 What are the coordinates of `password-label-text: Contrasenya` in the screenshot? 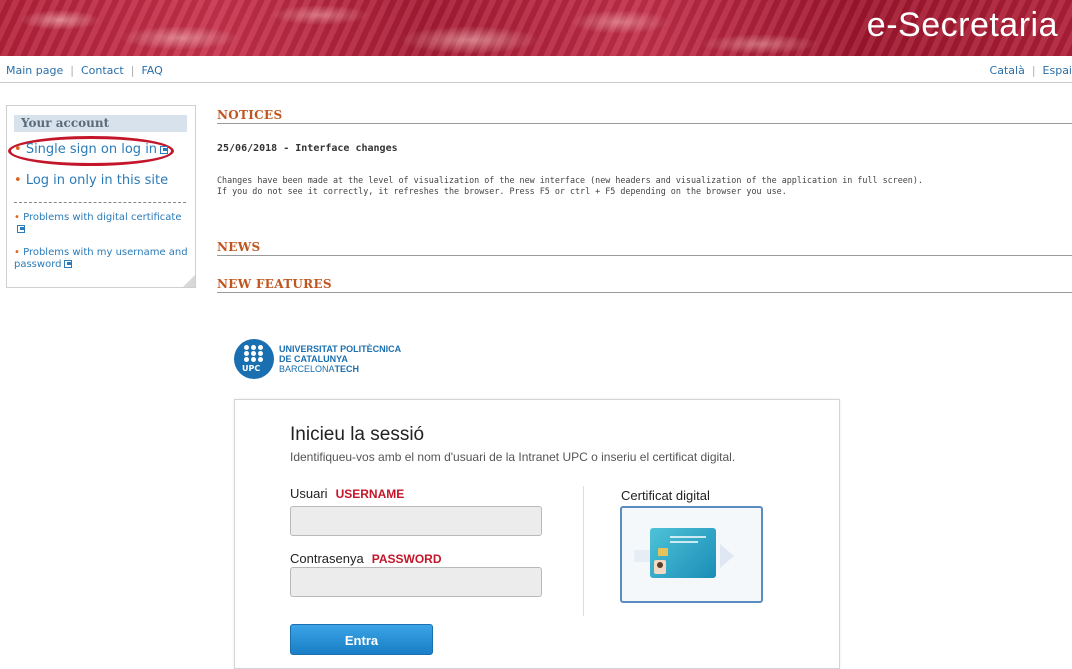 It's located at (327, 558).